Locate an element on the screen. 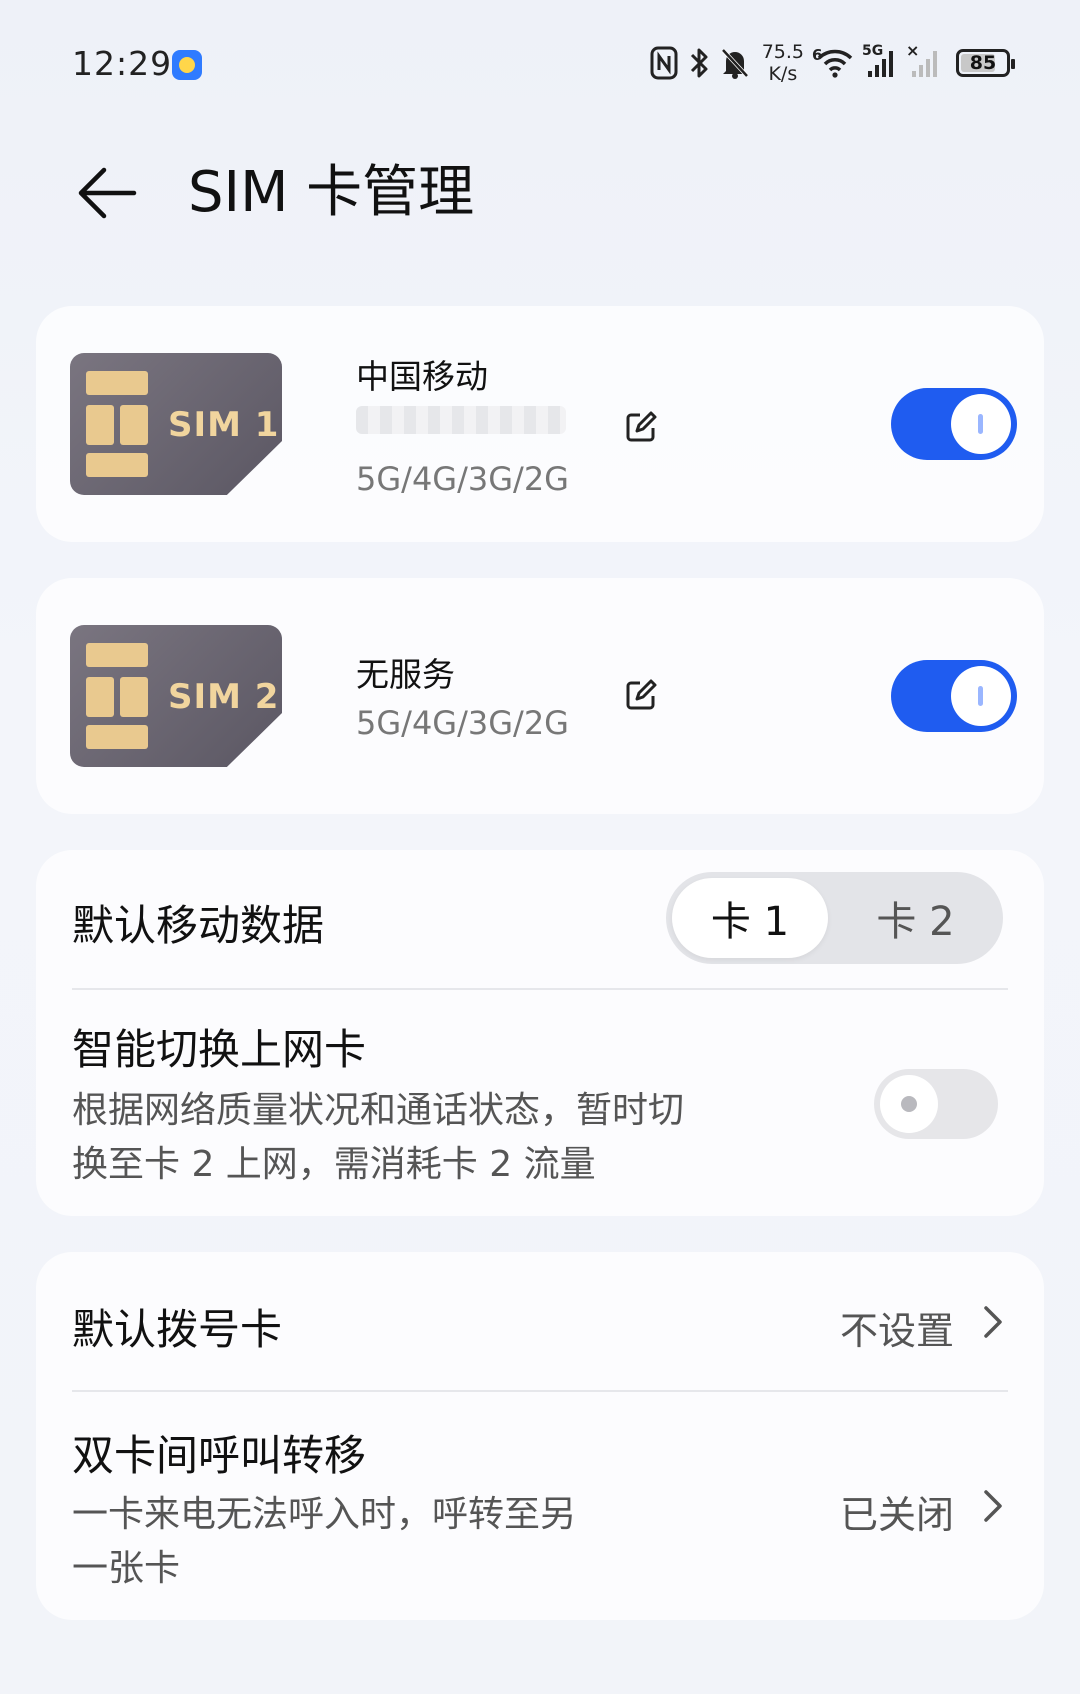 The width and height of the screenshot is (1080, 1694). sim1-edit-button is located at coordinates (641, 427).